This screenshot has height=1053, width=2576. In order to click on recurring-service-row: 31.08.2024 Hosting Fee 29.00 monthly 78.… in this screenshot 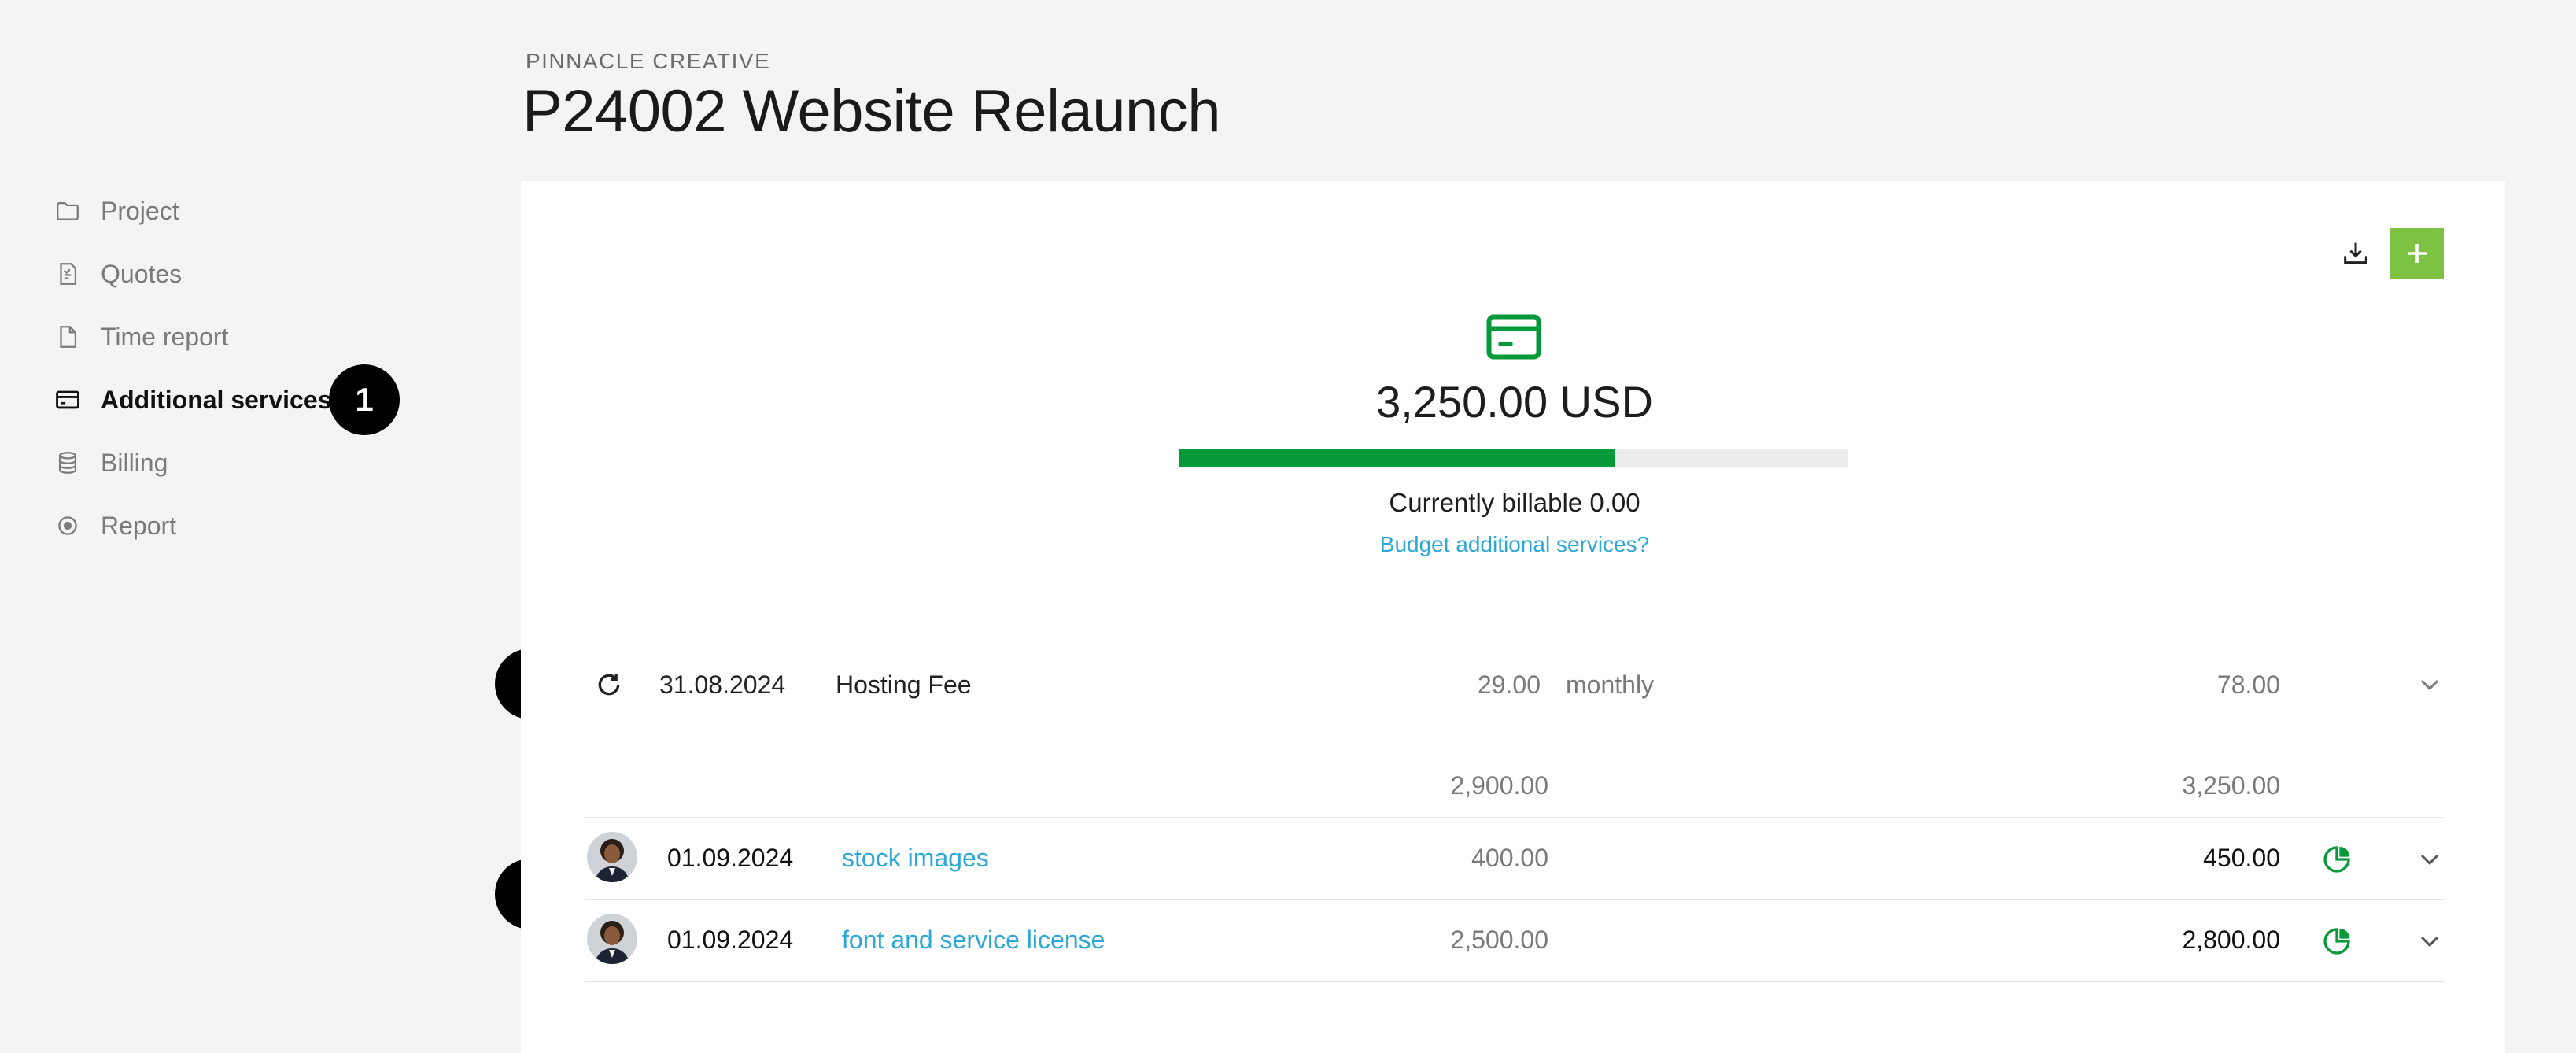, I will do `click(1515, 685)`.